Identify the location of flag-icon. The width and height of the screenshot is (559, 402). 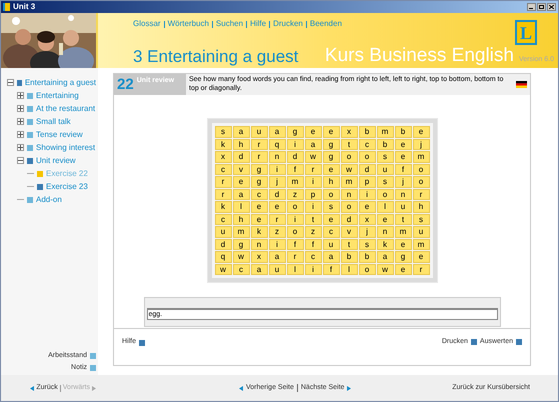
(521, 84).